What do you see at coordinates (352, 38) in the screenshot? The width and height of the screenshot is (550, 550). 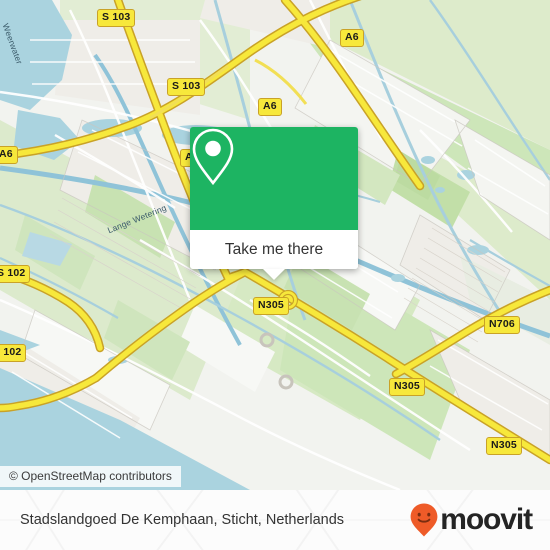 I see `road-shield-a6-topright: A6` at bounding box center [352, 38].